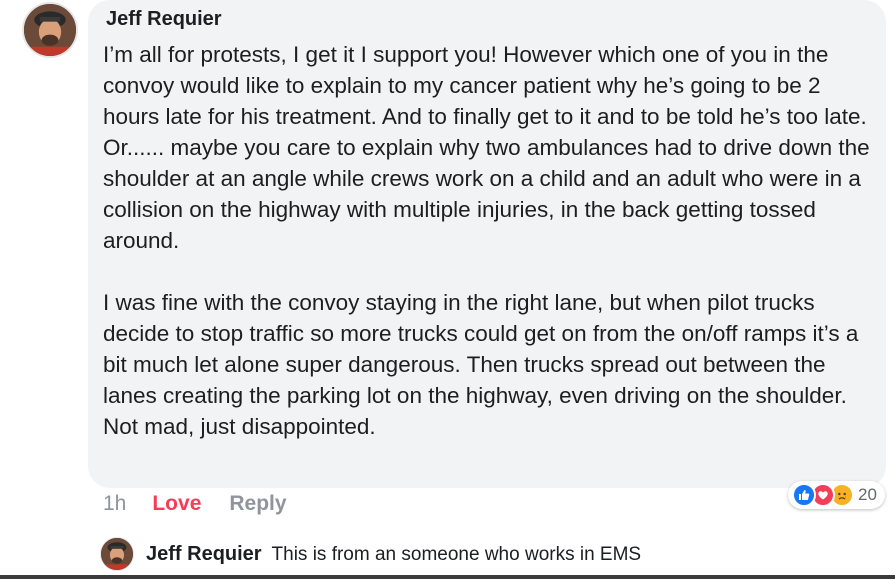  Describe the element at coordinates (804, 495) in the screenshot. I see `like-icon` at that location.